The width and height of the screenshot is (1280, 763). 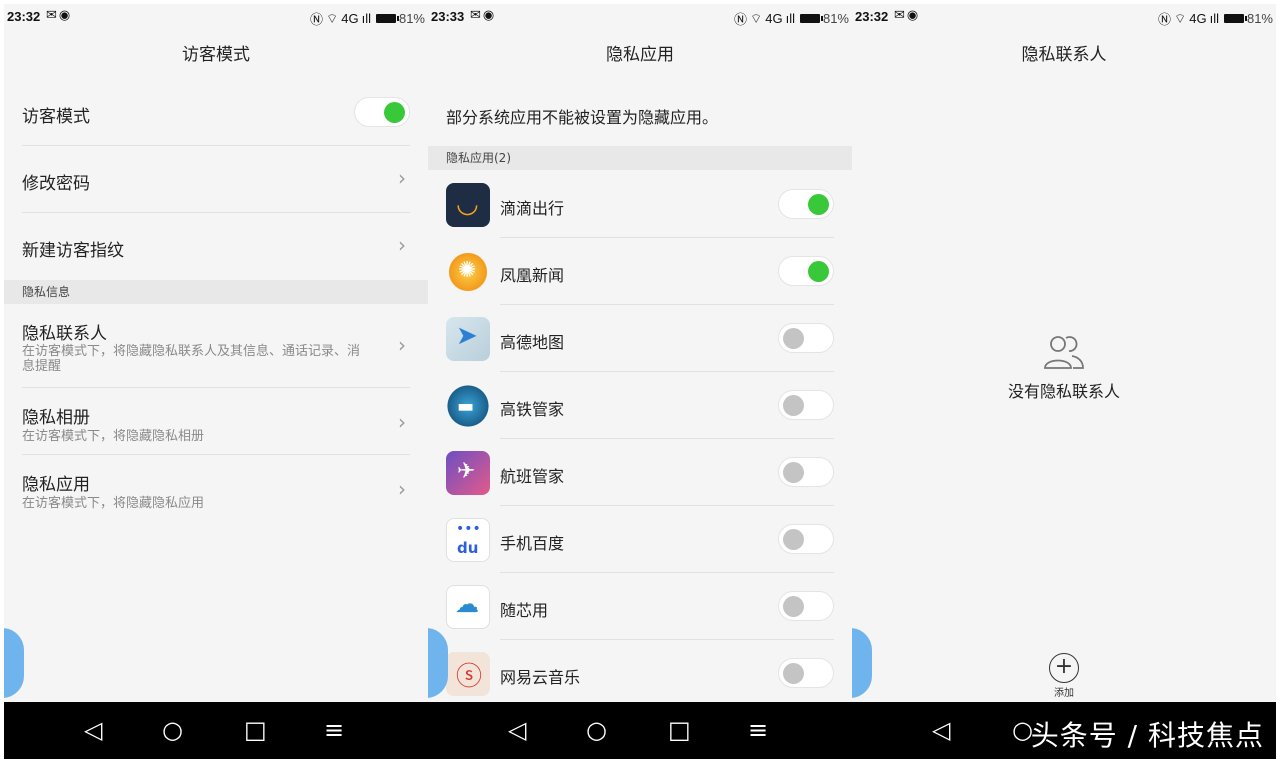 What do you see at coordinates (468, 339) in the screenshot?
I see `amap-icon: ➤` at bounding box center [468, 339].